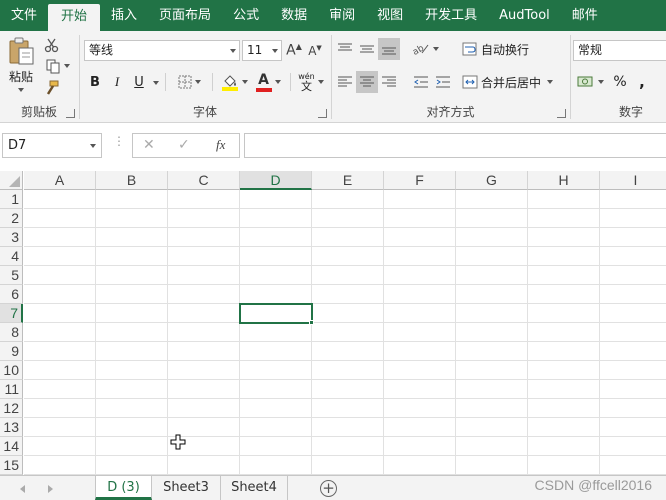  What do you see at coordinates (561, 113) in the screenshot?
I see `alignment-launcher-icon` at bounding box center [561, 113].